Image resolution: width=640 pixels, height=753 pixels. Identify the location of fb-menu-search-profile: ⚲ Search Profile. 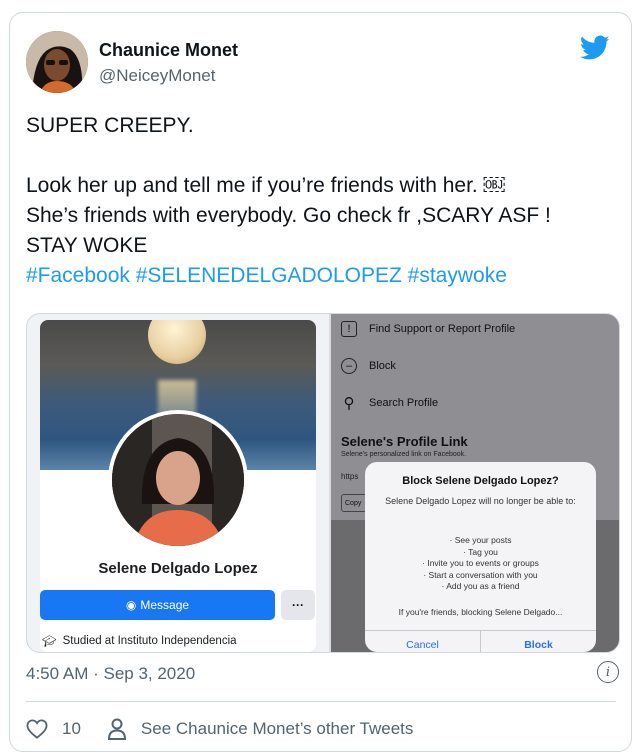
(390, 403).